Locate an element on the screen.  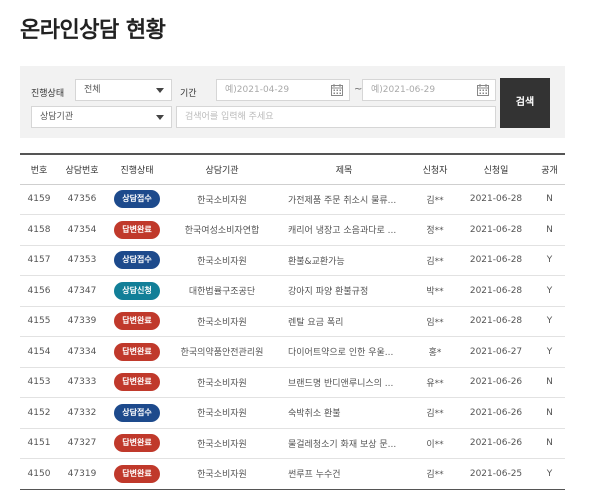
row-applicant: 홍* is located at coordinates (435, 352).